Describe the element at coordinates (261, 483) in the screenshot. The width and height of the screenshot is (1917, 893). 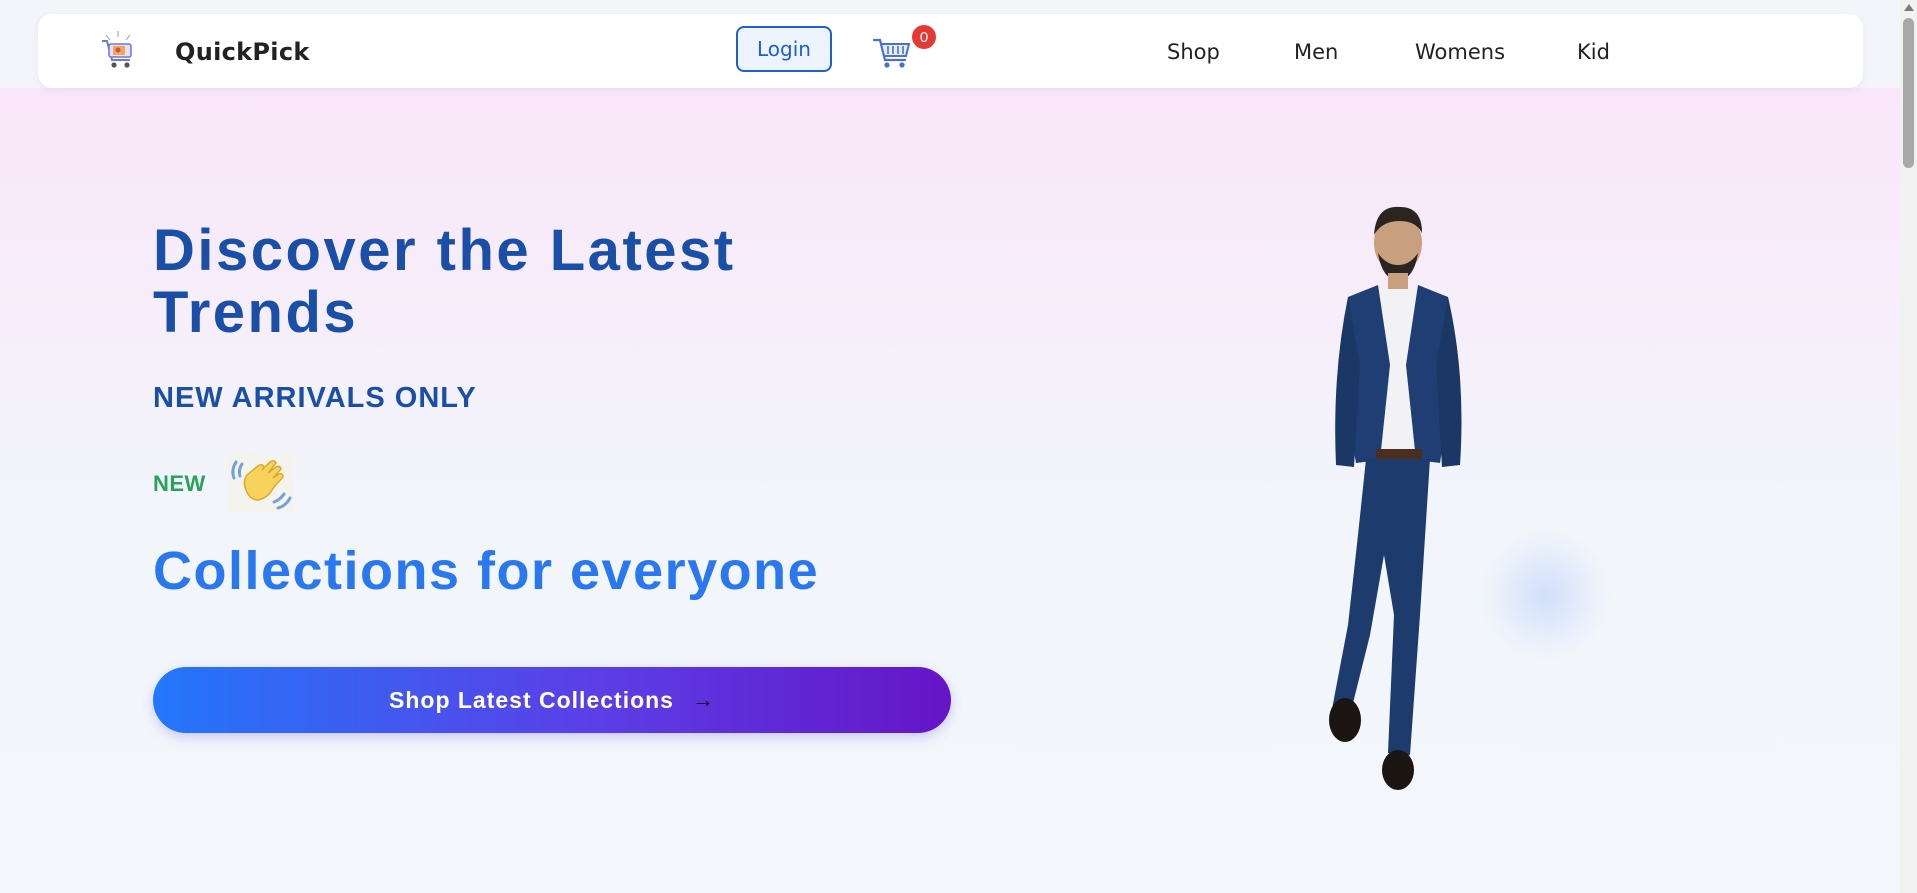
I see `waving-hand-icon` at that location.